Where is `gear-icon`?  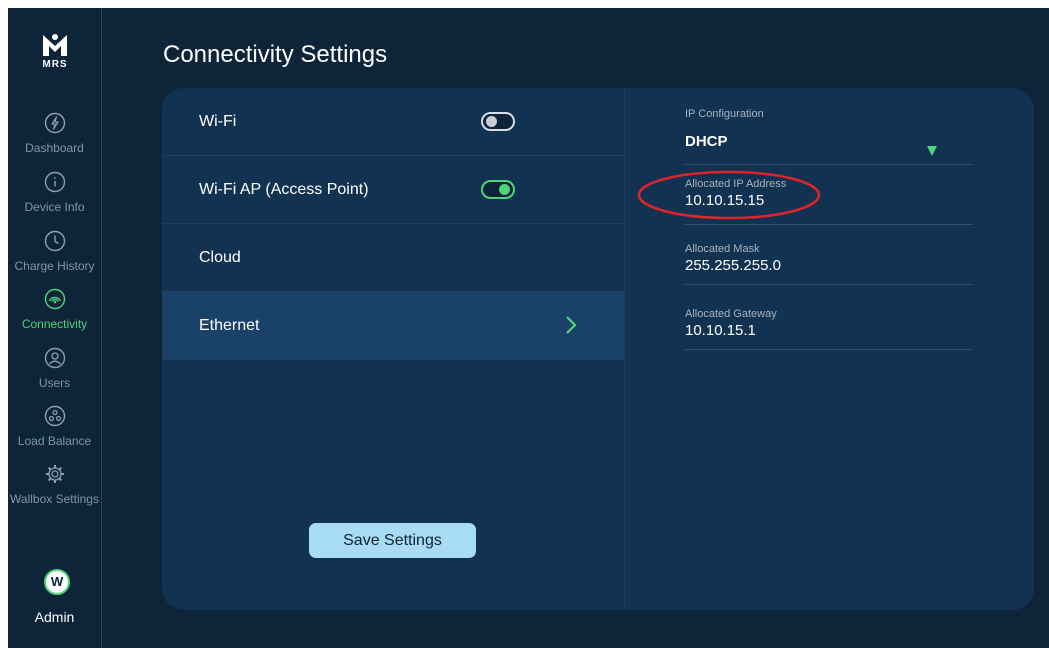 gear-icon is located at coordinates (54, 474).